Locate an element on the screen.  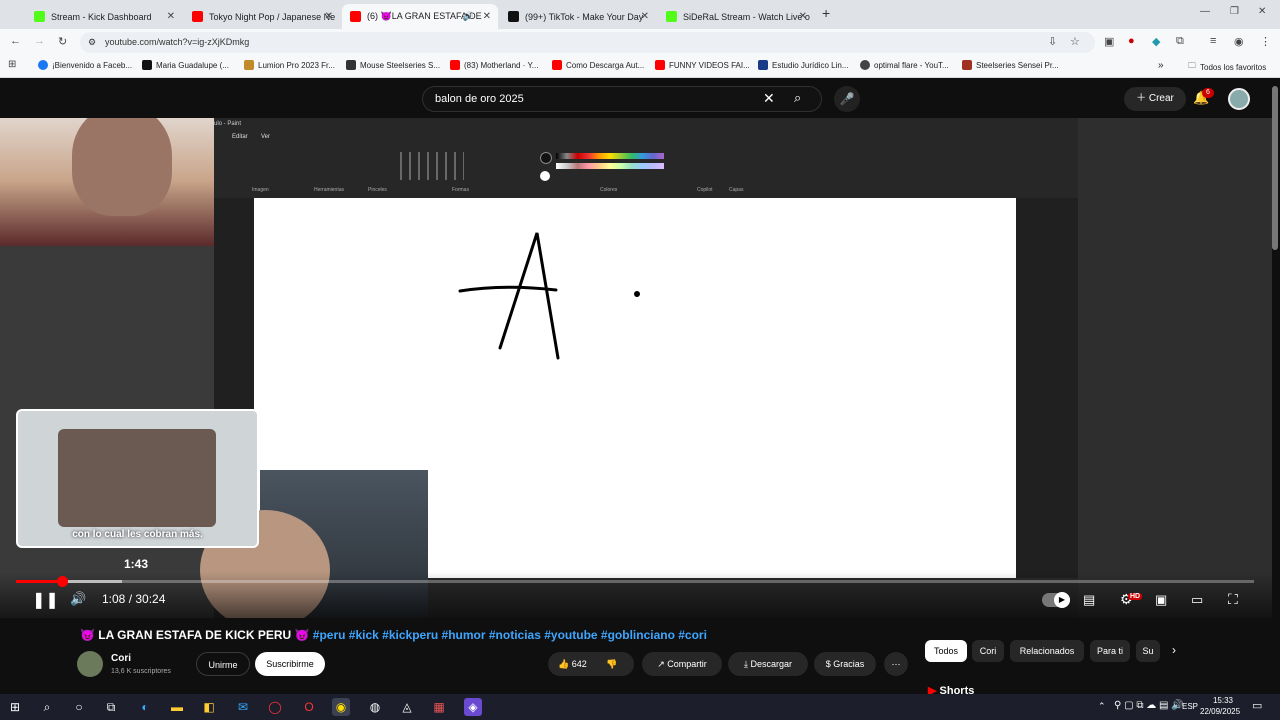
download-button: ⤓ Descargar is located at coordinates (768, 664).